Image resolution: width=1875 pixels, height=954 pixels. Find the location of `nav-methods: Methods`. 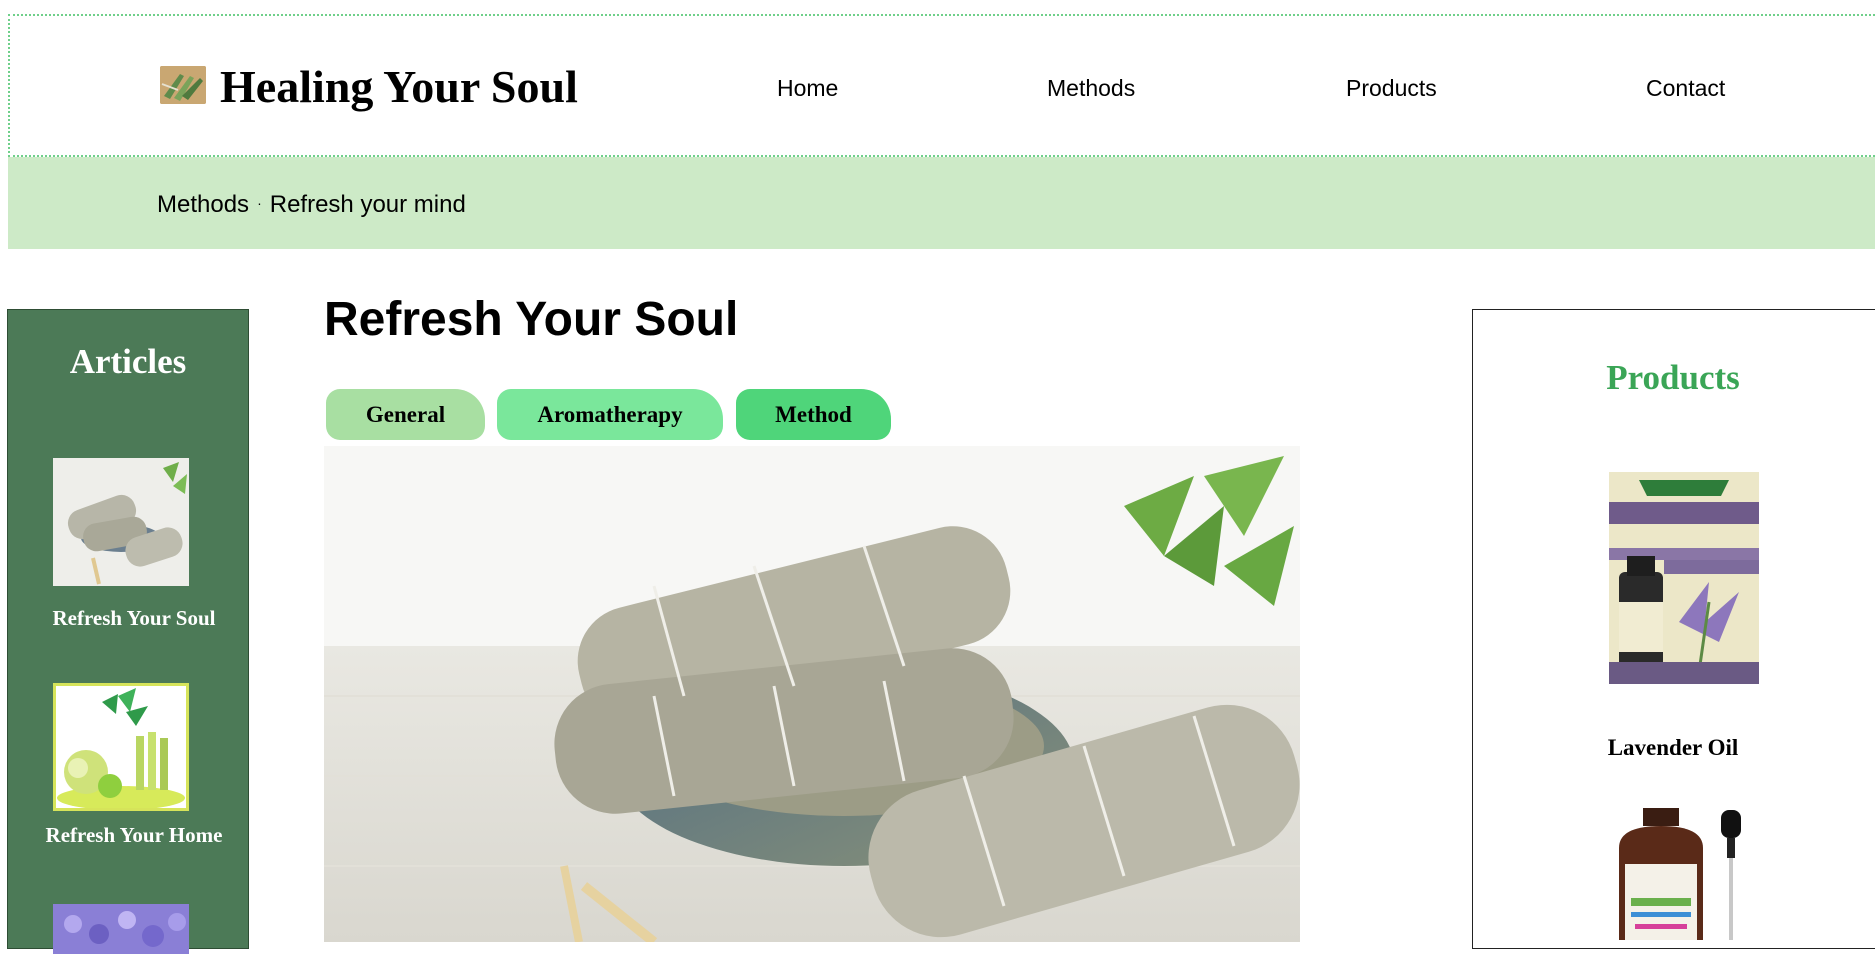

nav-methods: Methods is located at coordinates (1091, 88).